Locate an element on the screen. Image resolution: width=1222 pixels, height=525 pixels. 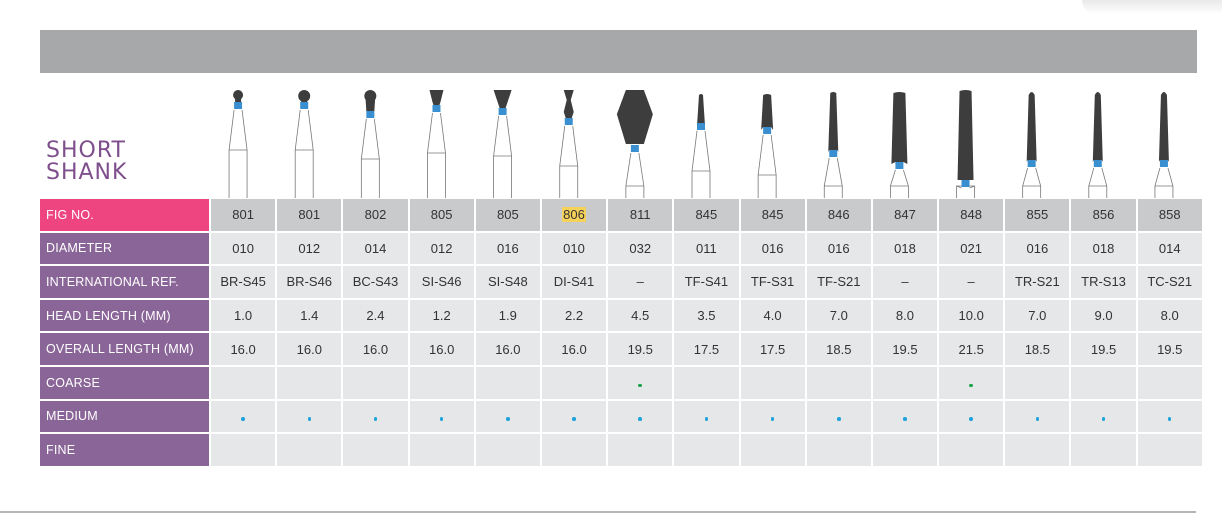
cell-head: 1.4 is located at coordinates (310, 316).